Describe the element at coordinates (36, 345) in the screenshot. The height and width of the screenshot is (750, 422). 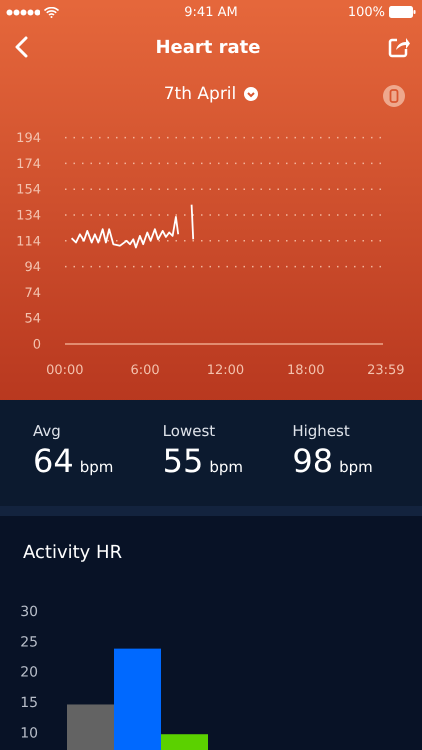
I see `y-axis-label: 0` at that location.